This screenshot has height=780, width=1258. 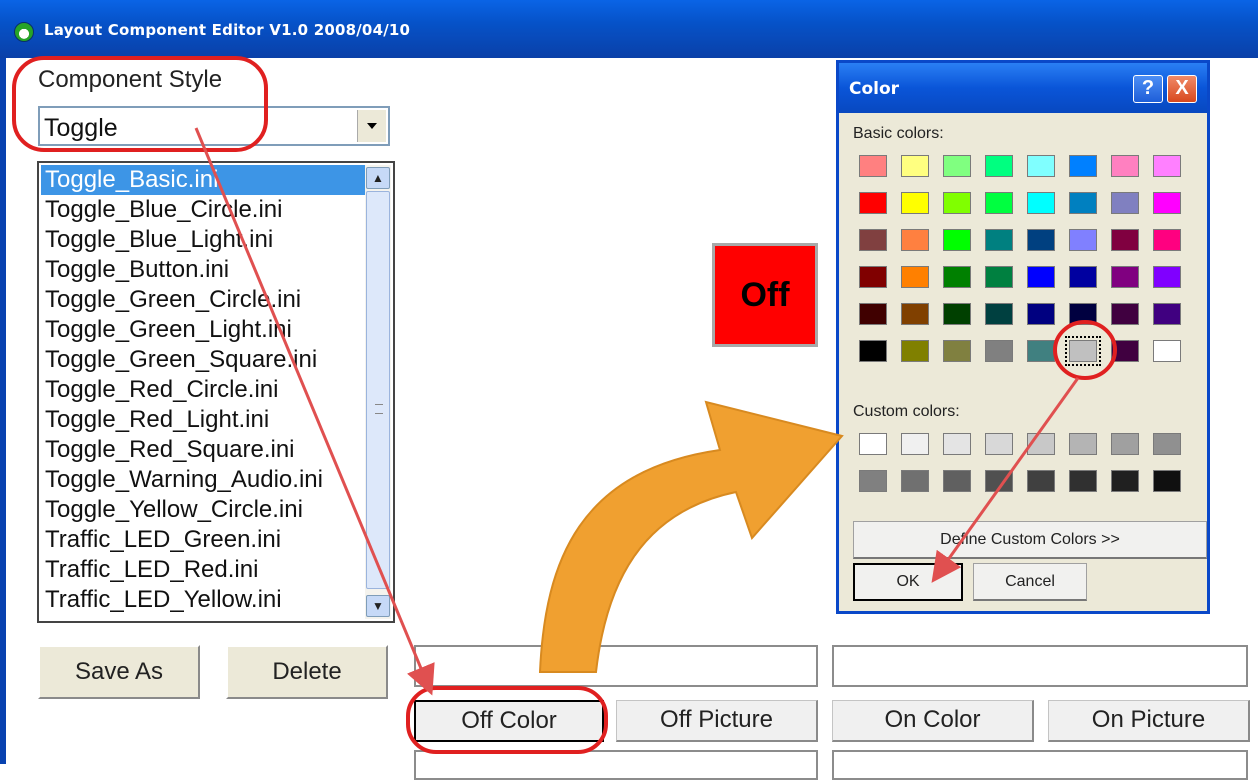 I want to click on list-item: Toggle_Green_Light.ini, so click(x=203, y=330).